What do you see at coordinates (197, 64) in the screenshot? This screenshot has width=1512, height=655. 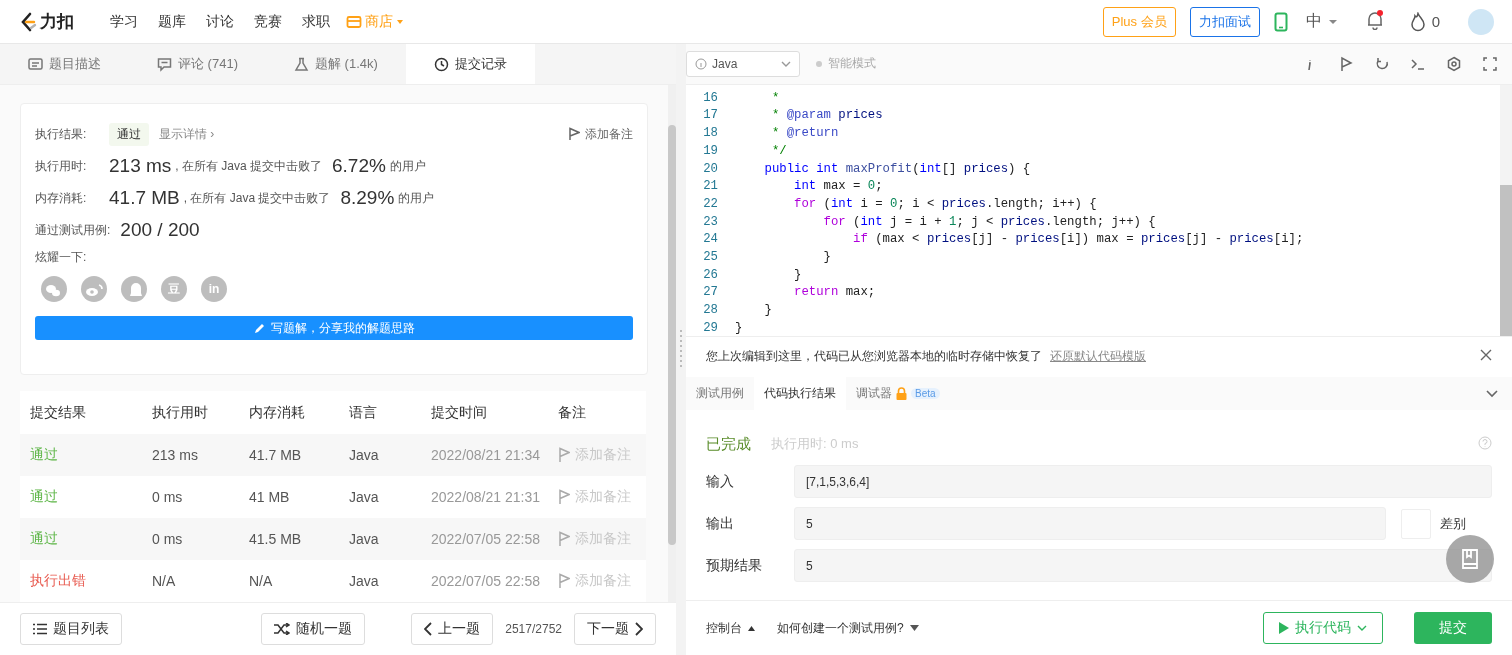 I see `tab: 评论 (741)` at bounding box center [197, 64].